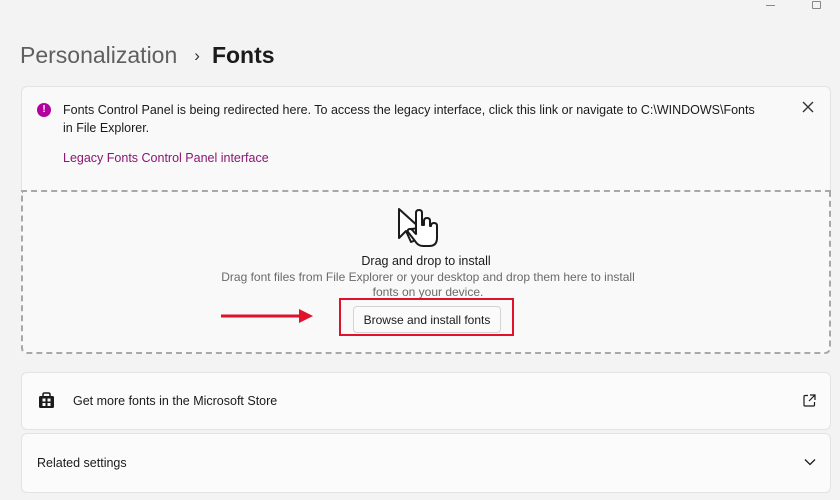 The image size is (840, 500). What do you see at coordinates (808, 107) in the screenshot?
I see `close-icon` at bounding box center [808, 107].